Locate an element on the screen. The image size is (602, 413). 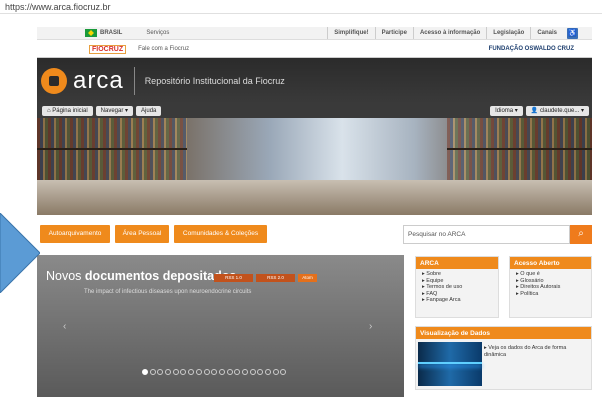
callout-arrow-icon is located at coordinates (20, 253).